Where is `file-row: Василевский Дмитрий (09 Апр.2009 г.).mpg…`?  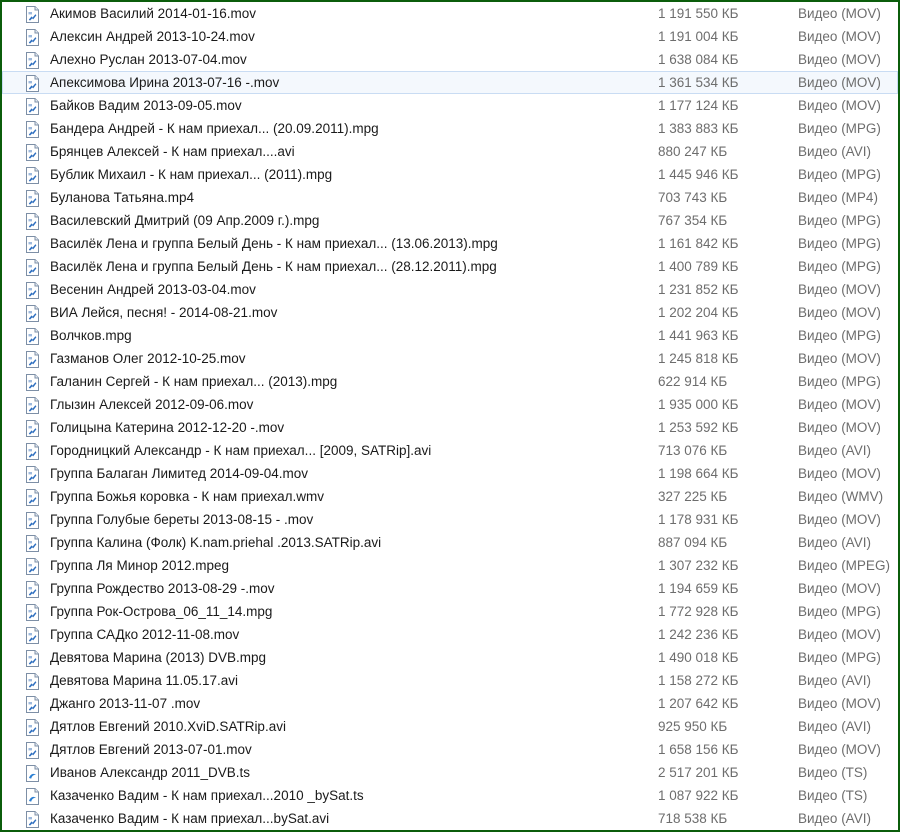
file-row: Василевский Дмитрий (09 Апр.2009 г.).mpg… is located at coordinates (450, 220).